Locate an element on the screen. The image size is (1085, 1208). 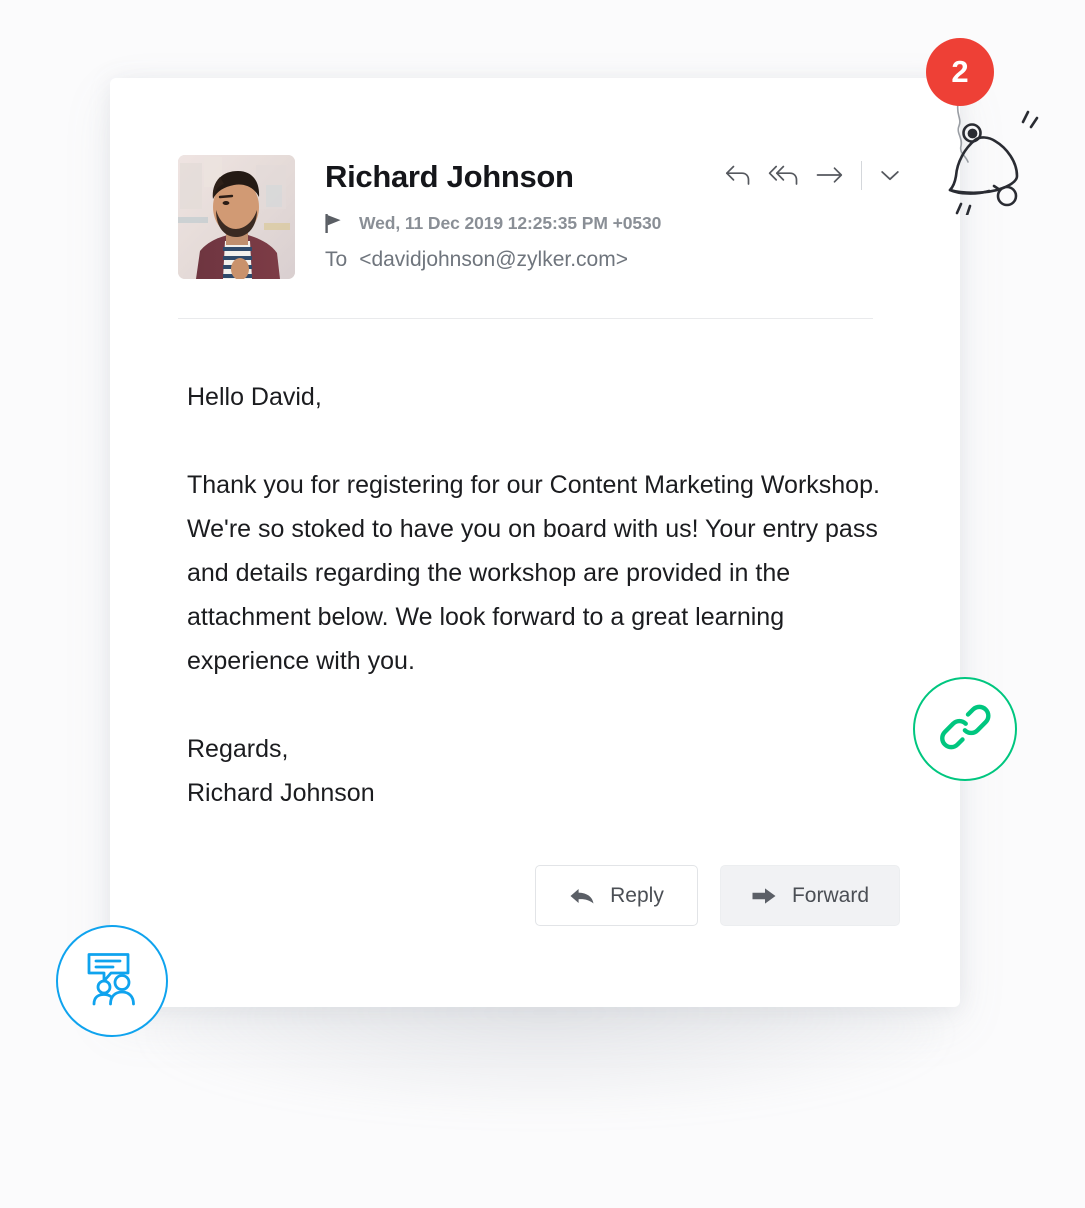
link-badge is located at coordinates (965, 729).